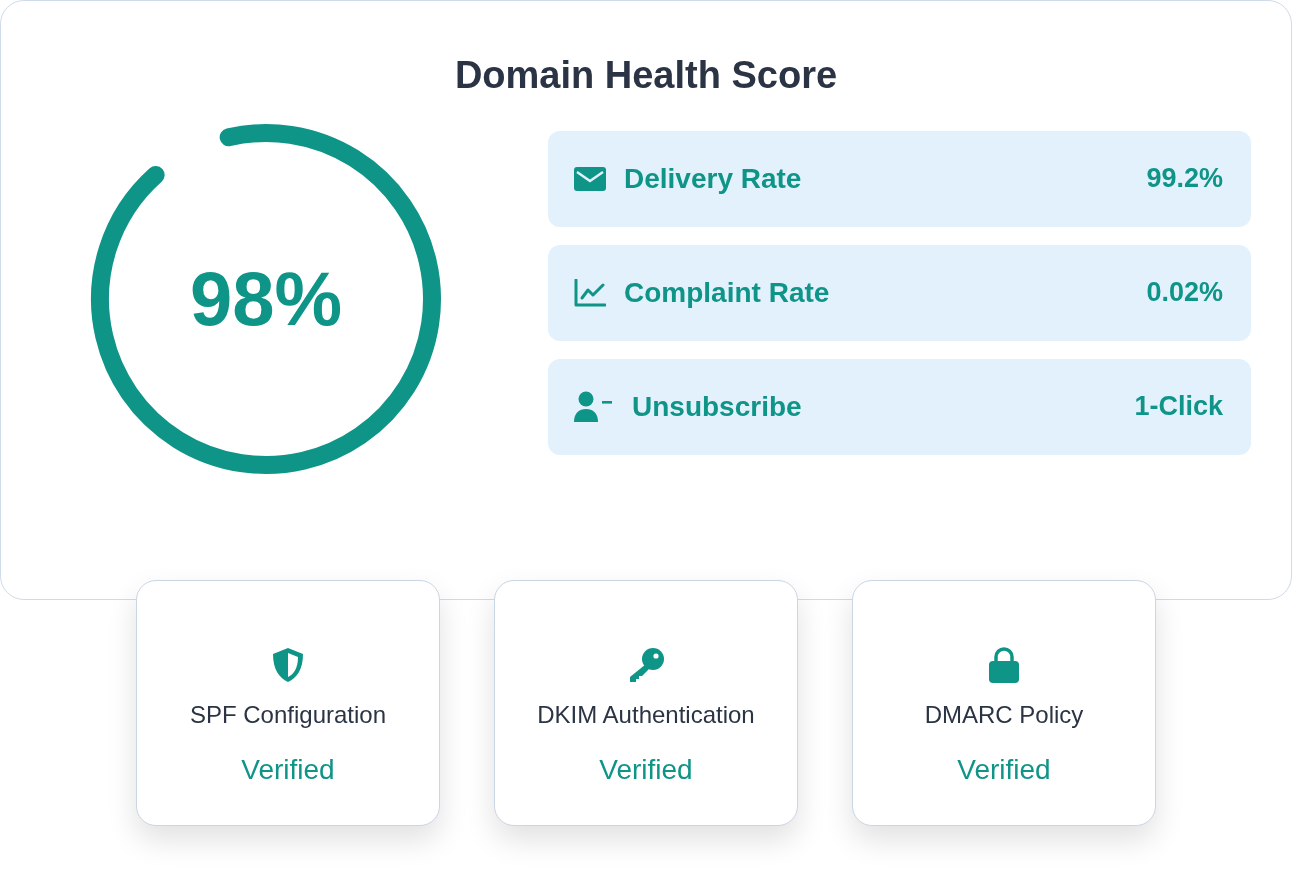 This screenshot has width=1292, height=881. What do you see at coordinates (594, 406) in the screenshot?
I see `user-minus-icon` at bounding box center [594, 406].